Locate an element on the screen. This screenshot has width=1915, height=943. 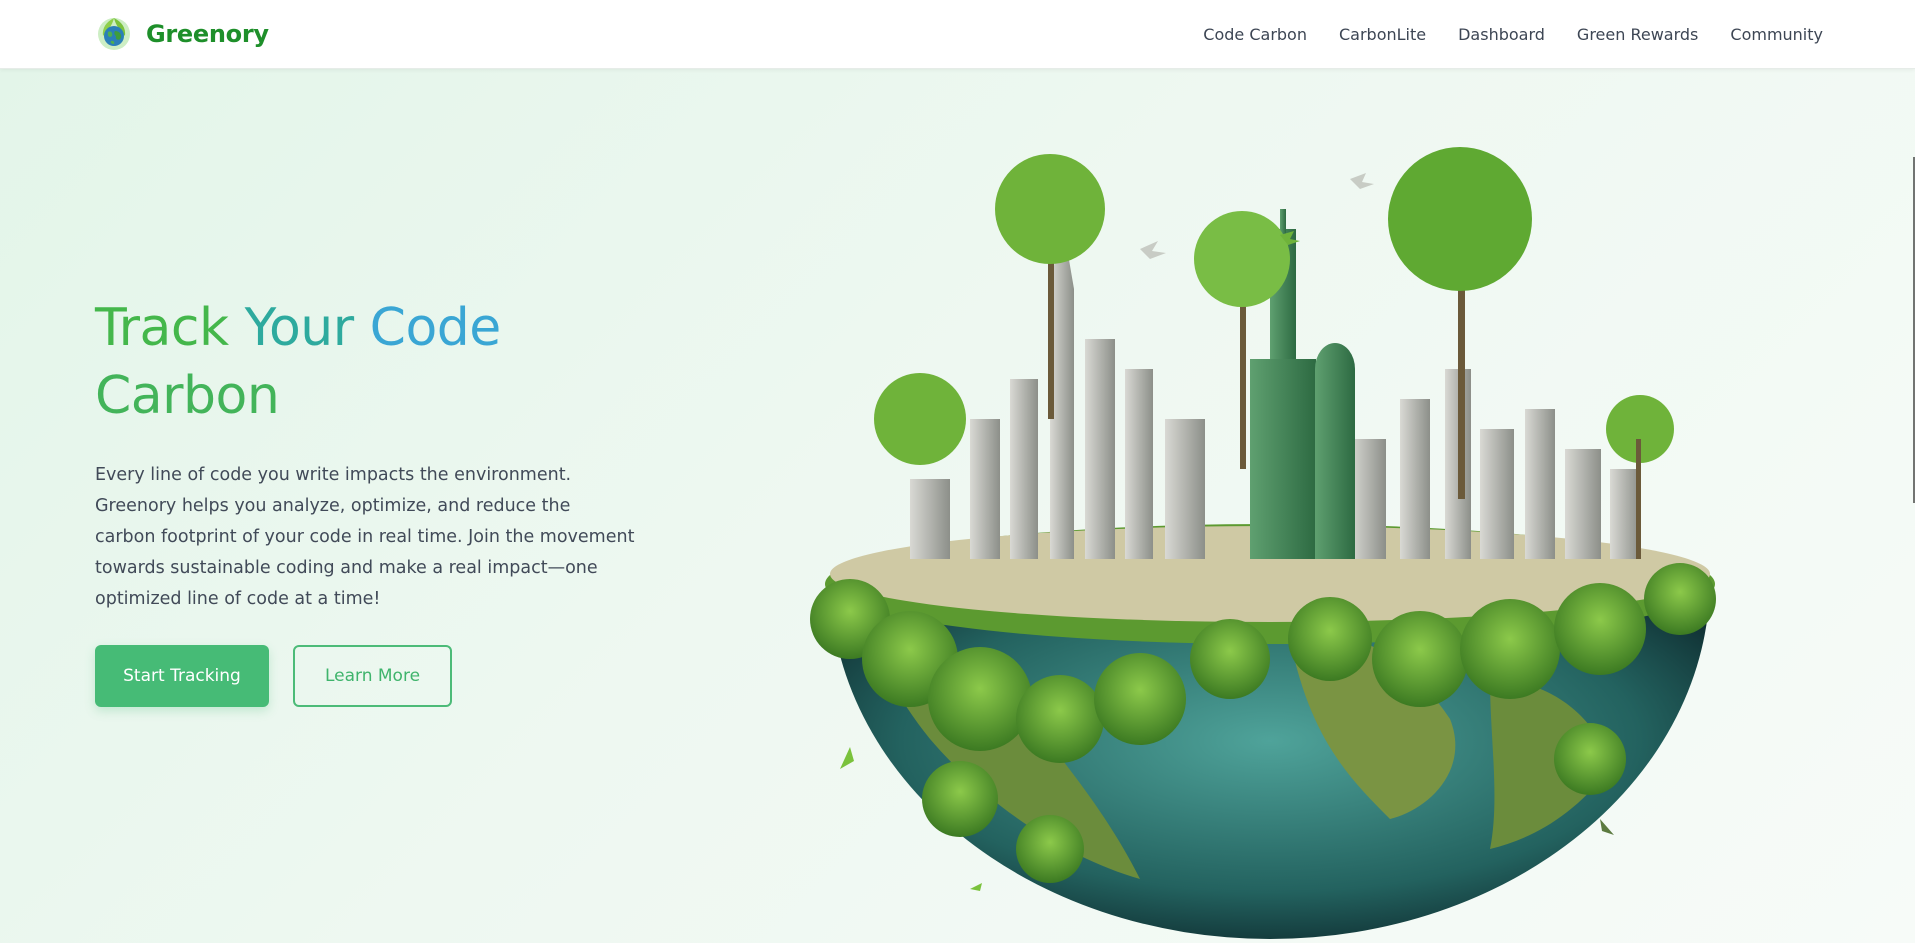
nav-link-code-carbon: Code Carbon is located at coordinates (1255, 34).